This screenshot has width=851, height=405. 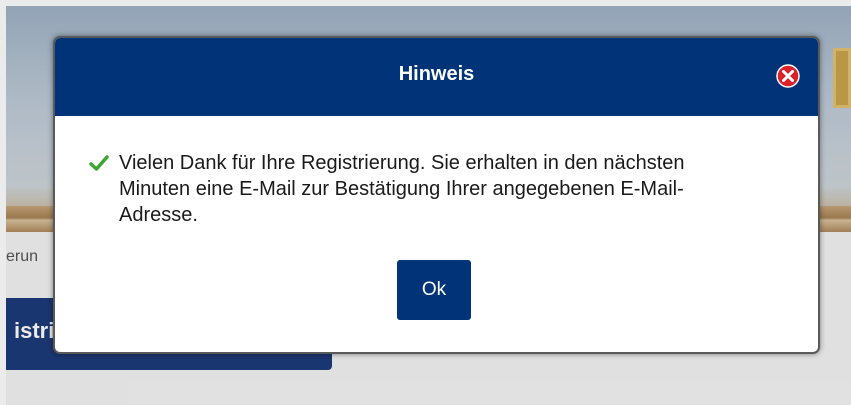 What do you see at coordinates (434, 290) in the screenshot?
I see `ok-button: Ok` at bounding box center [434, 290].